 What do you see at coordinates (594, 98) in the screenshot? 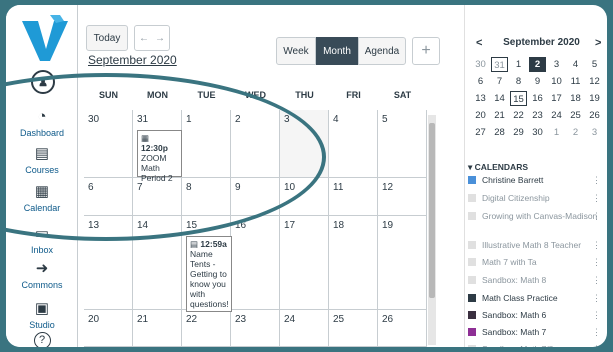
I see `mini-day: 19` at bounding box center [594, 98].